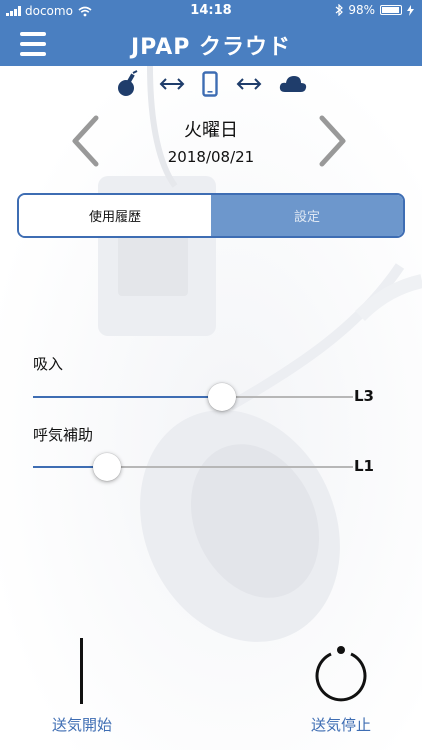 The image size is (422, 750). What do you see at coordinates (127, 397) in the screenshot?
I see `inhale-slider-fill` at bounding box center [127, 397].